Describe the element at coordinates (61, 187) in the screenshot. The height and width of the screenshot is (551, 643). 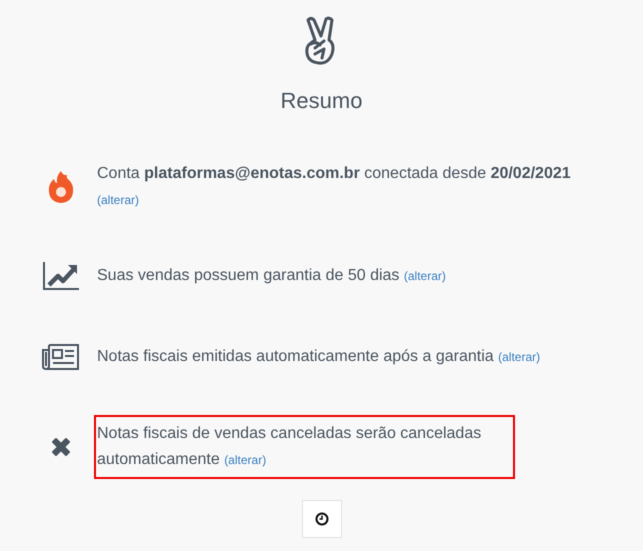
I see `flame-icon` at that location.